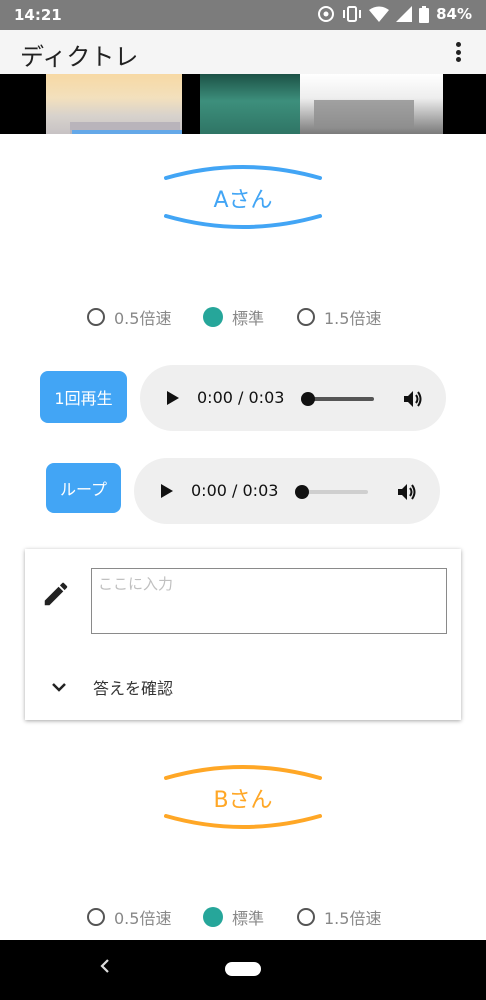  What do you see at coordinates (59, 687) in the screenshot?
I see `chevron-down-icon` at bounding box center [59, 687].